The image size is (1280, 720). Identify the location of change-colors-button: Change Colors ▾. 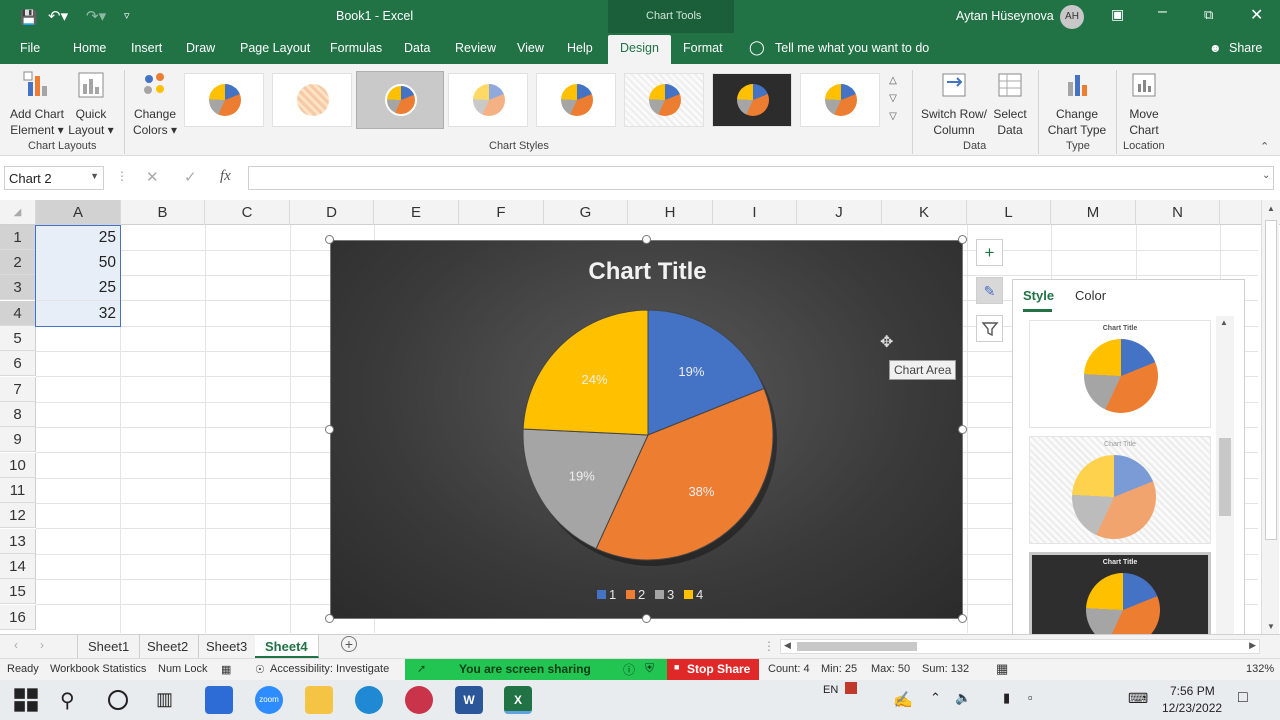
(155, 104).